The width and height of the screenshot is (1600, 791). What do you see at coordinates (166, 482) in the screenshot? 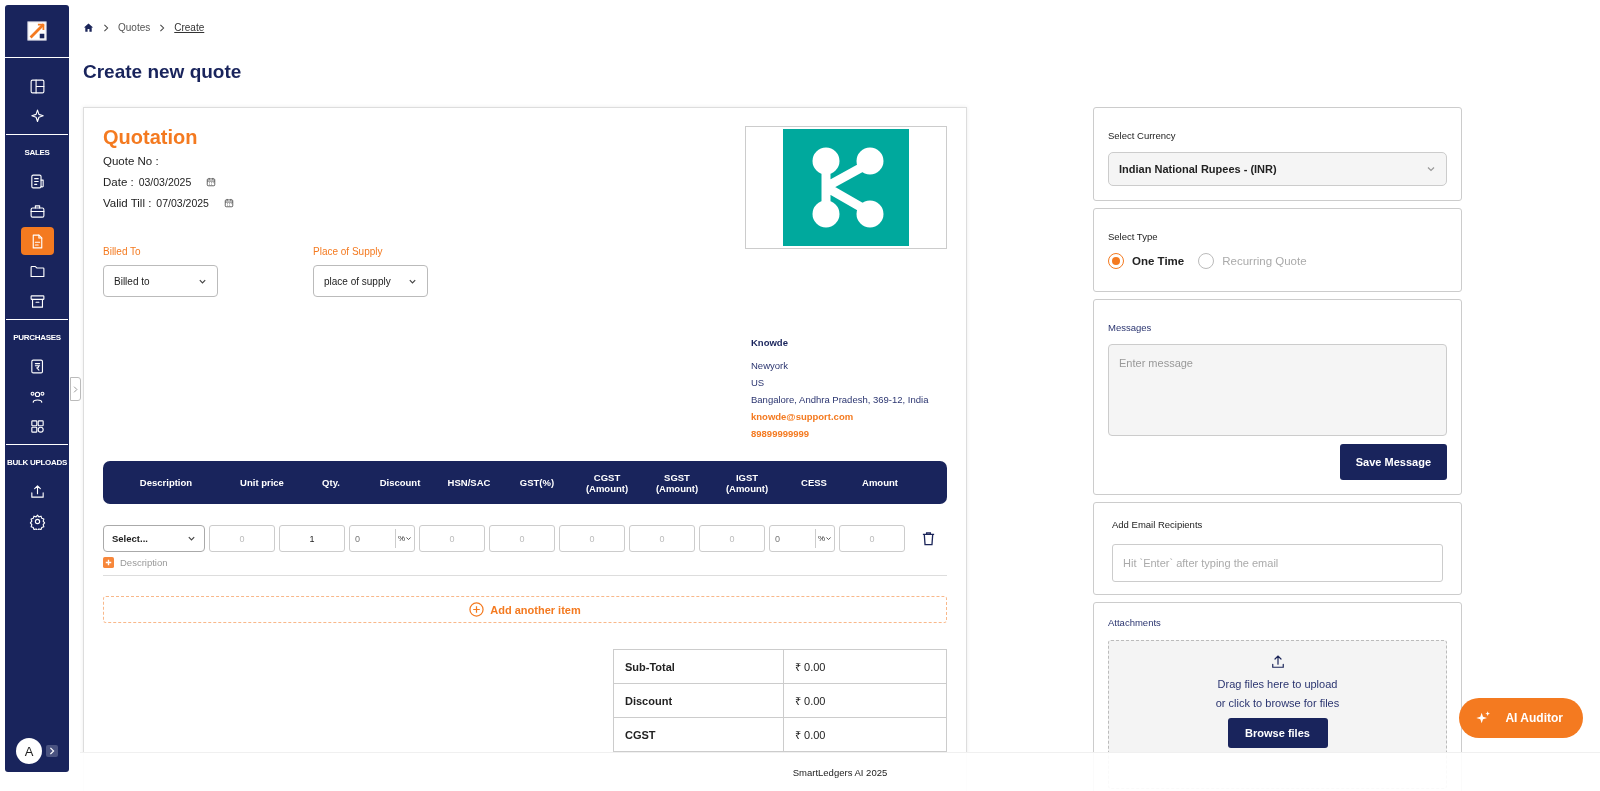
I see `column-heading: Description` at bounding box center [166, 482].